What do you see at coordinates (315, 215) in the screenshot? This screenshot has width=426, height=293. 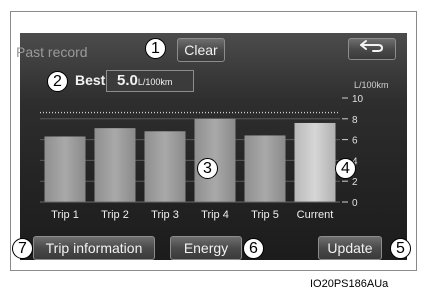 I see `x-tick-label: Current` at bounding box center [315, 215].